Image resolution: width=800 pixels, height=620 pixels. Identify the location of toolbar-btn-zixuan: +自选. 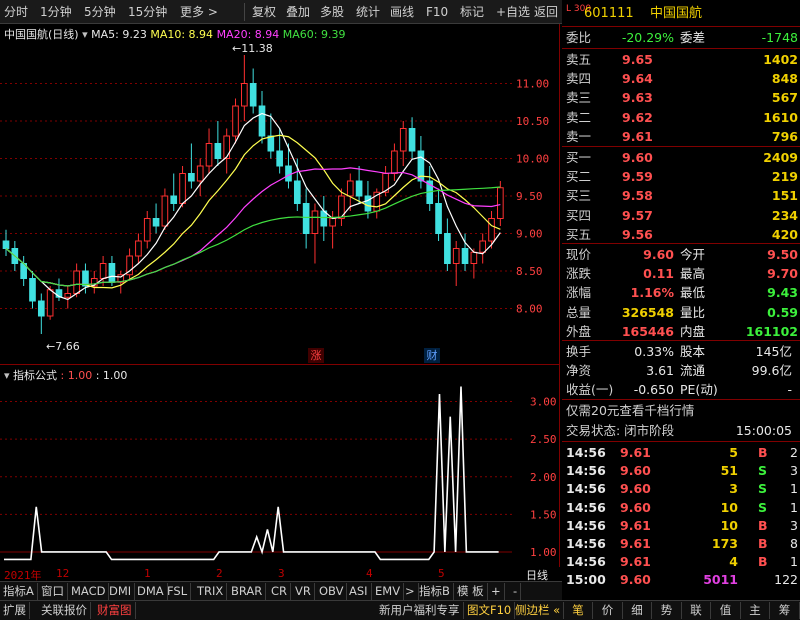
(513, 12).